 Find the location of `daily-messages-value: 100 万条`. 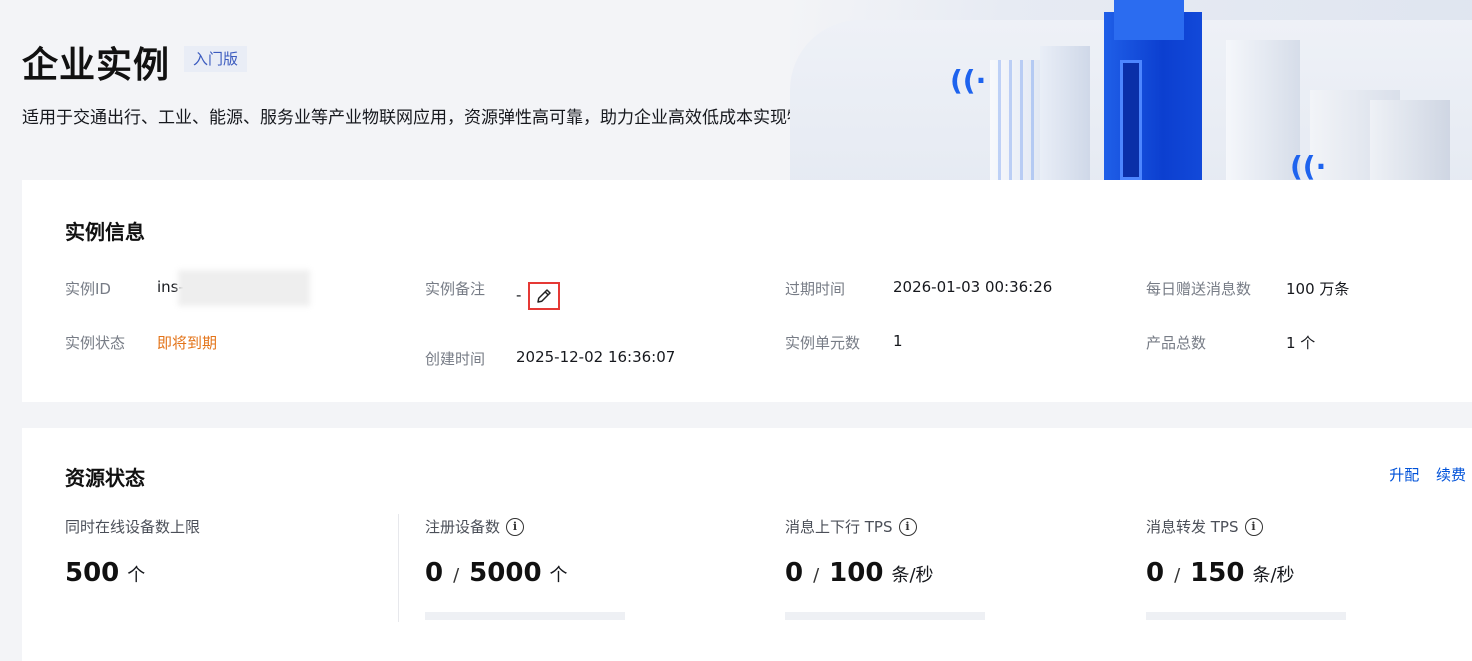

daily-messages-value: 100 万条 is located at coordinates (1318, 289).